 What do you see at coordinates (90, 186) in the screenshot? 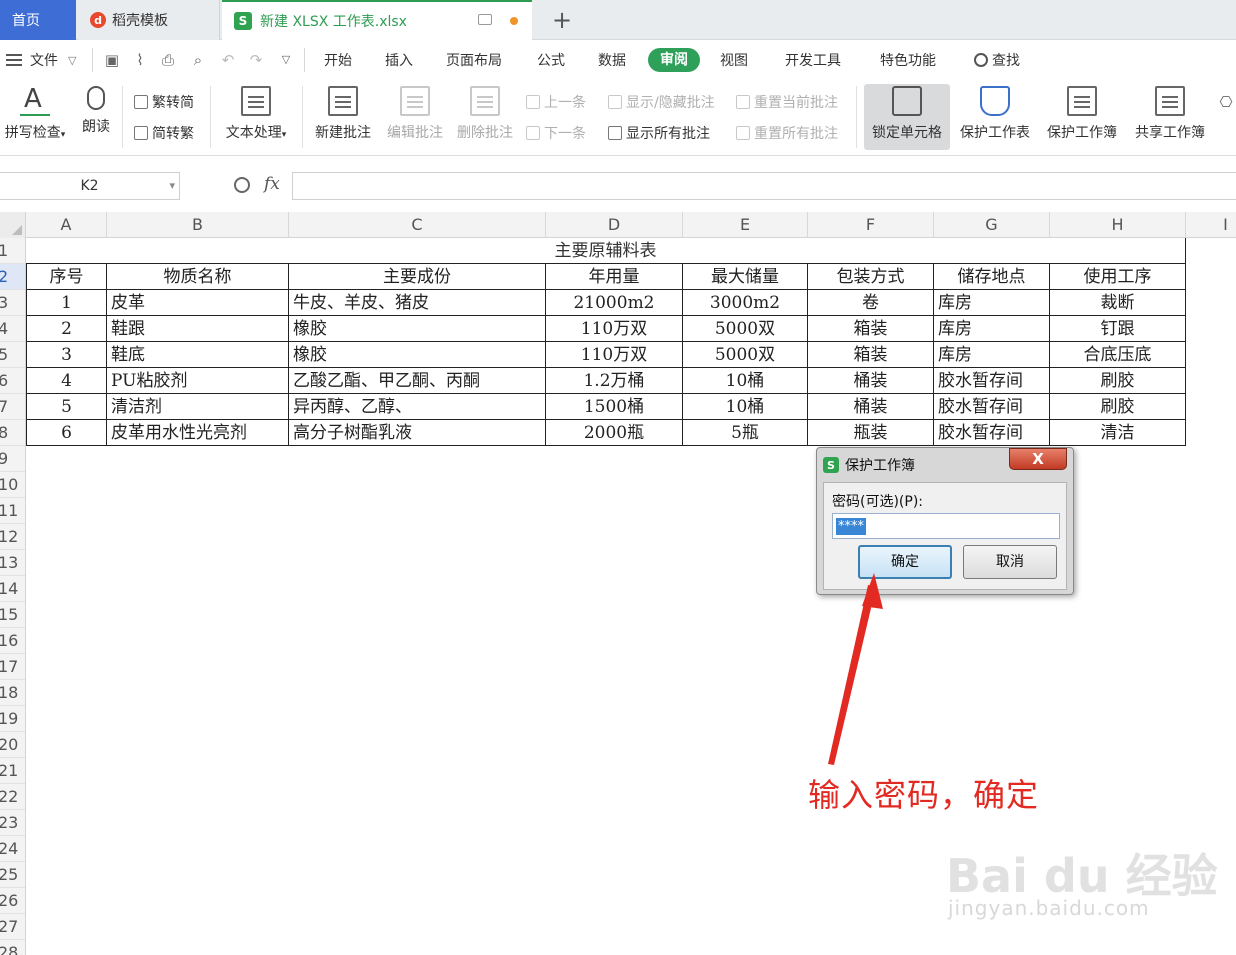
I see `name-box: K2` at bounding box center [90, 186].